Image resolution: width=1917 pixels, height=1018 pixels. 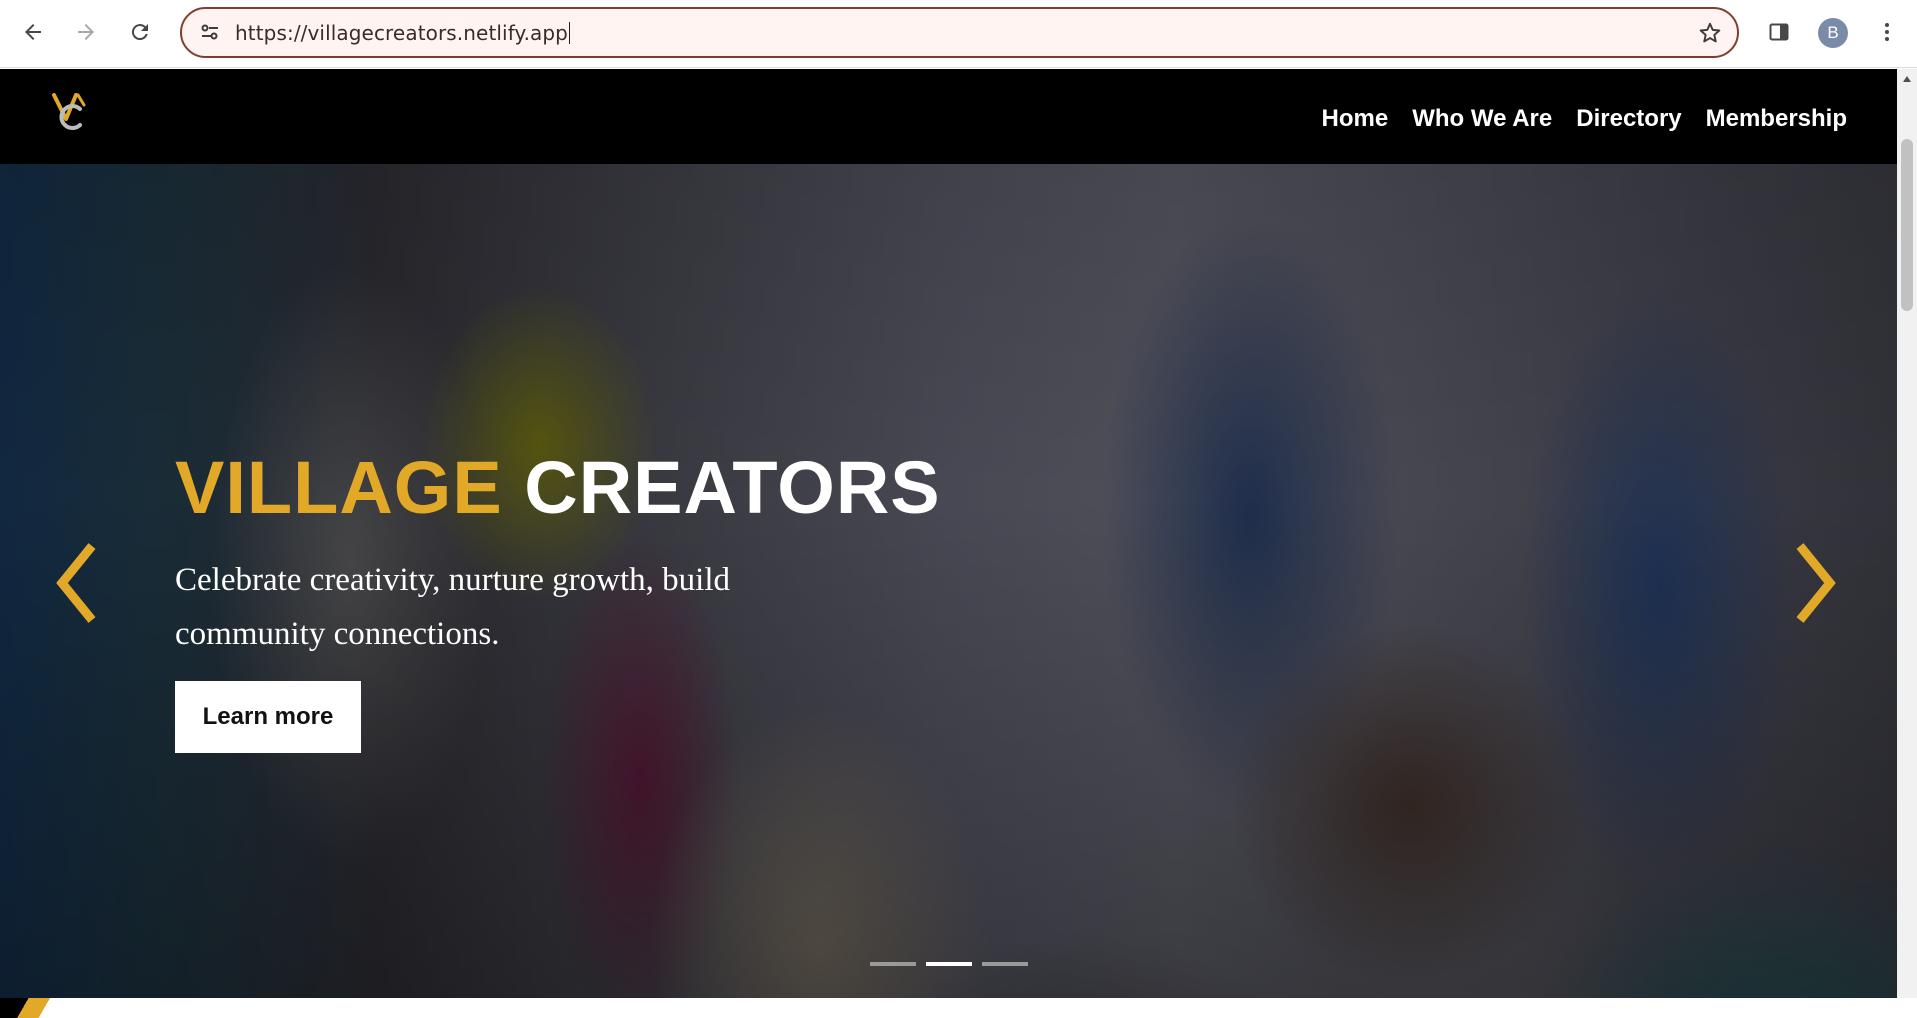 I want to click on learn-more-button: Learn more, so click(x=268, y=717).